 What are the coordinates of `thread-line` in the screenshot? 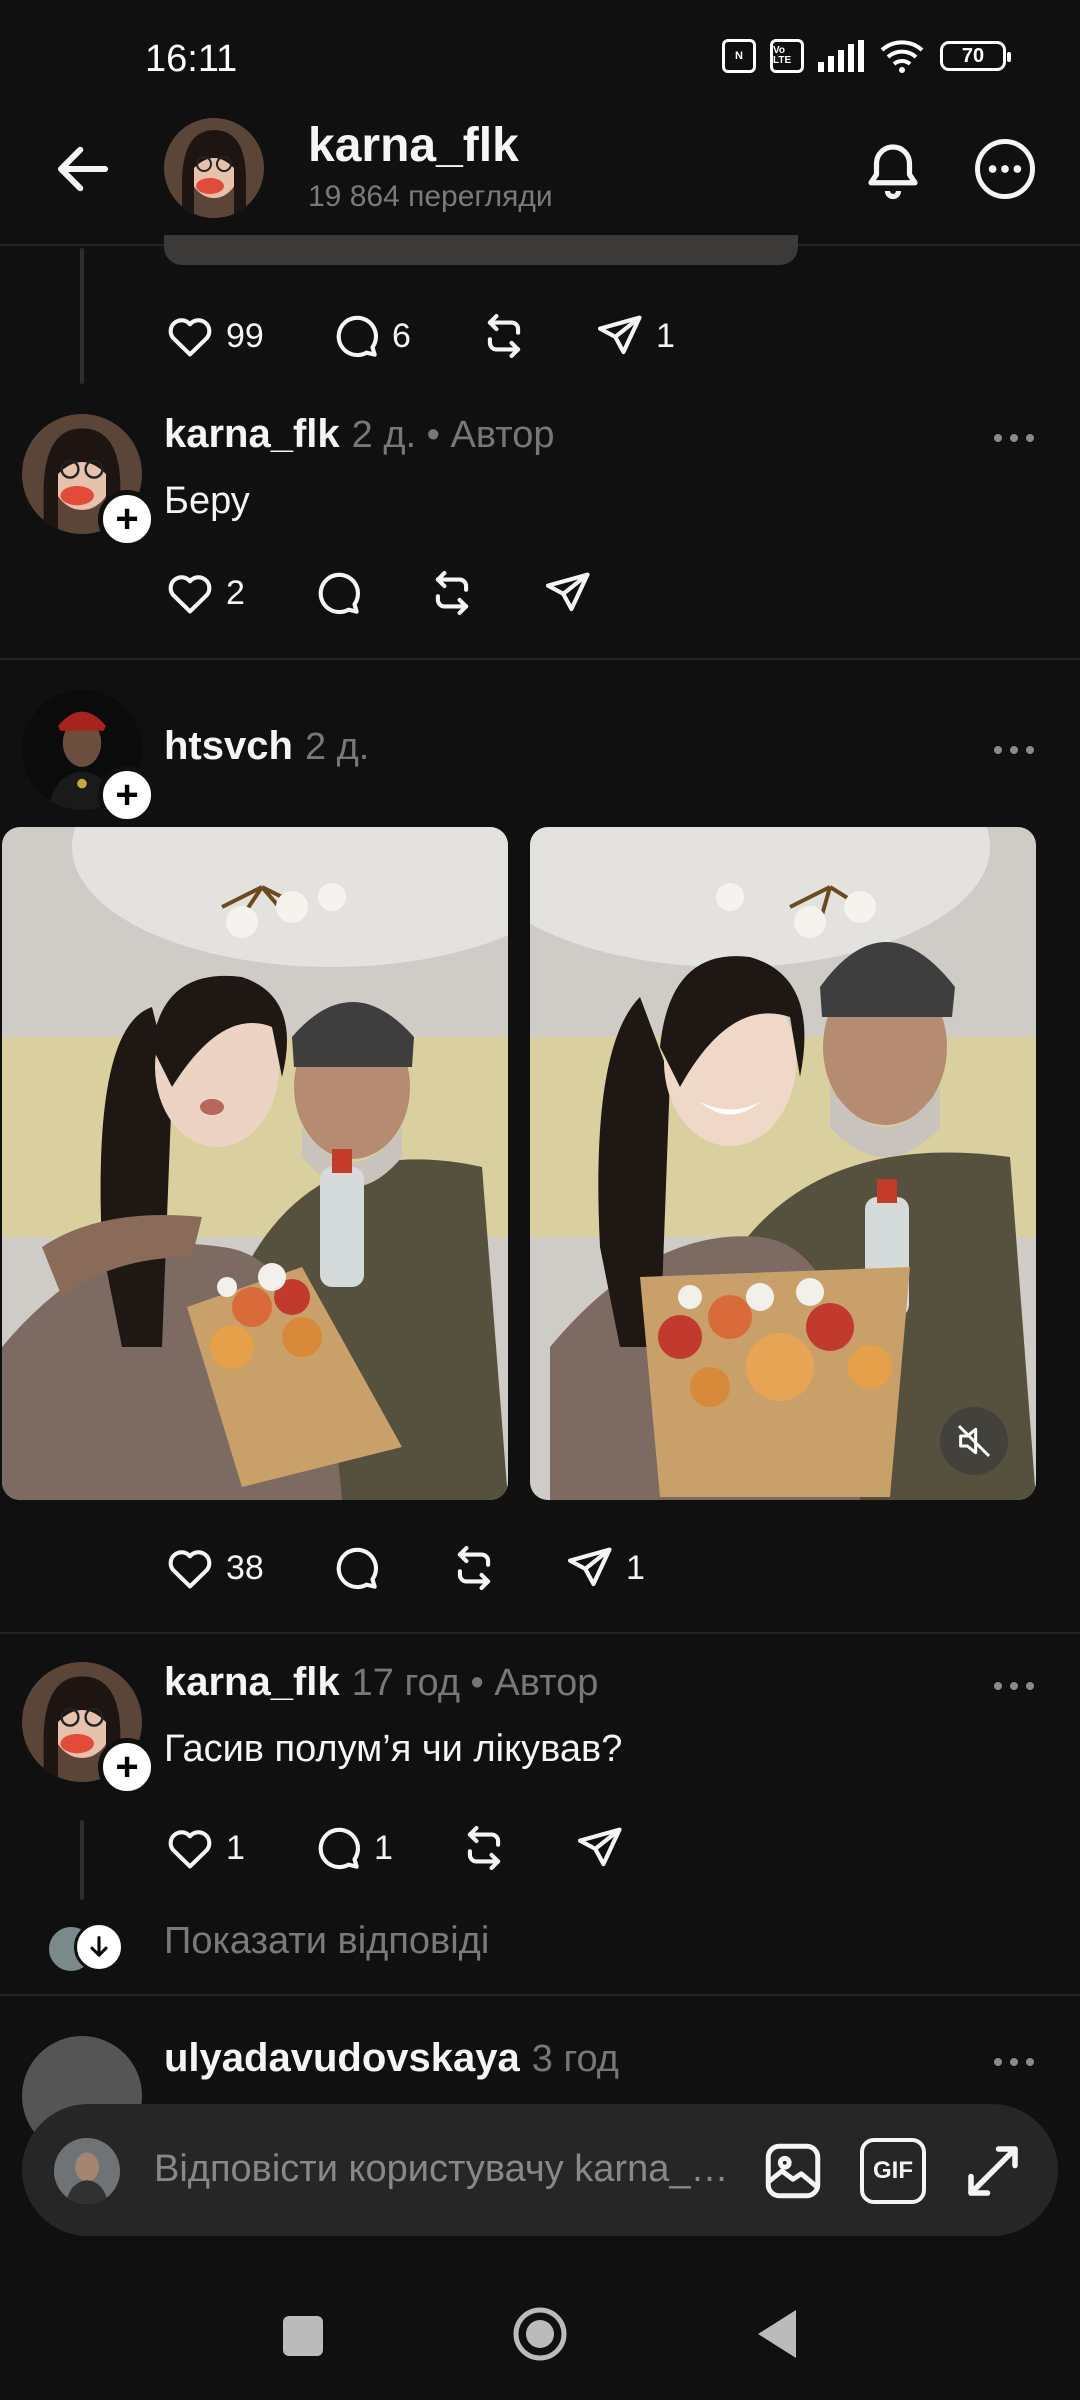 It's located at (82, 316).